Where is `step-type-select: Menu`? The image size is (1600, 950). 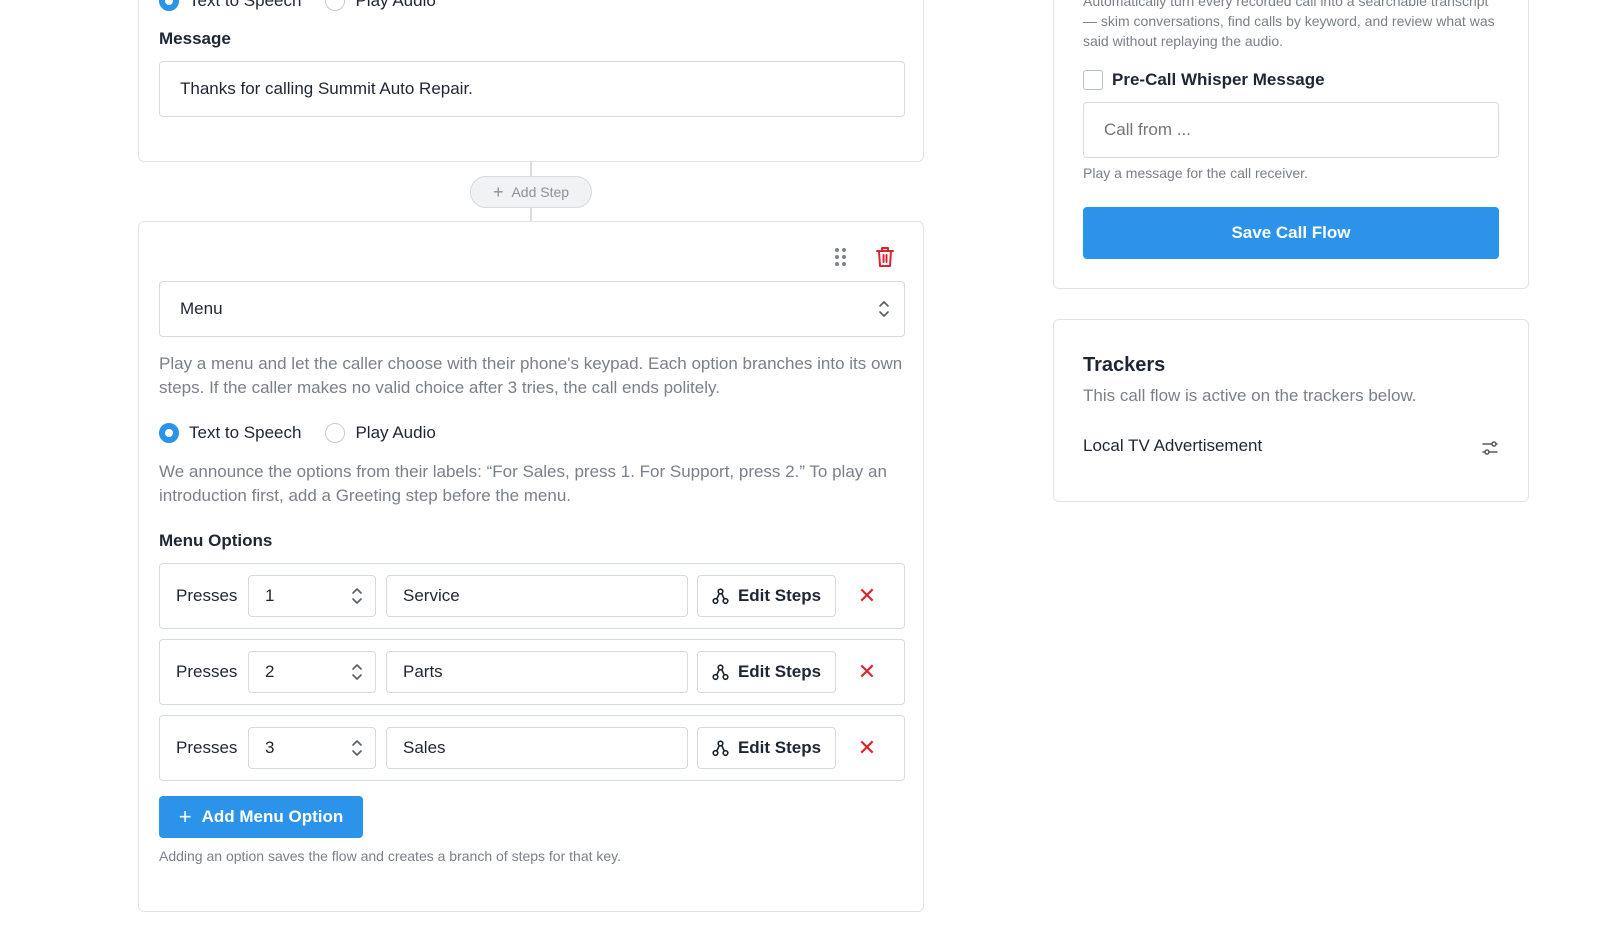
step-type-select: Menu is located at coordinates (532, 309).